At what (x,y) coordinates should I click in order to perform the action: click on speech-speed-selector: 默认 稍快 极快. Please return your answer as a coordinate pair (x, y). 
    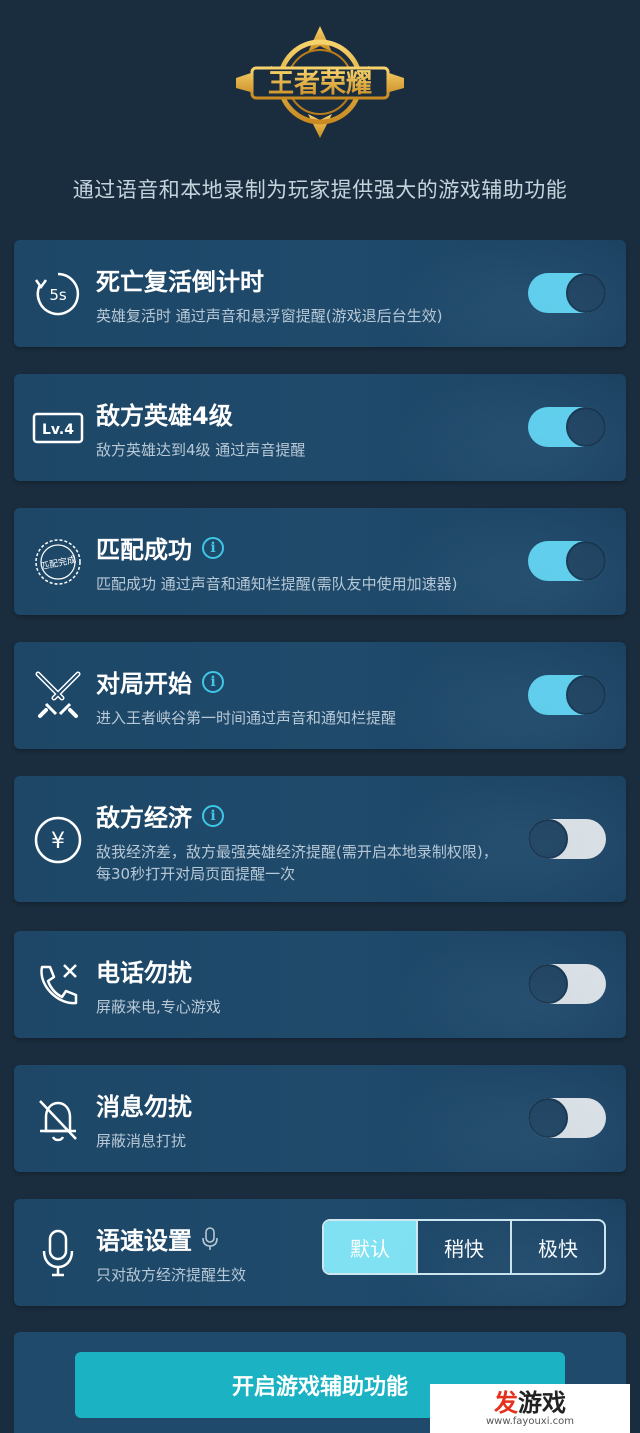
    Looking at the image, I should click on (464, 1247).